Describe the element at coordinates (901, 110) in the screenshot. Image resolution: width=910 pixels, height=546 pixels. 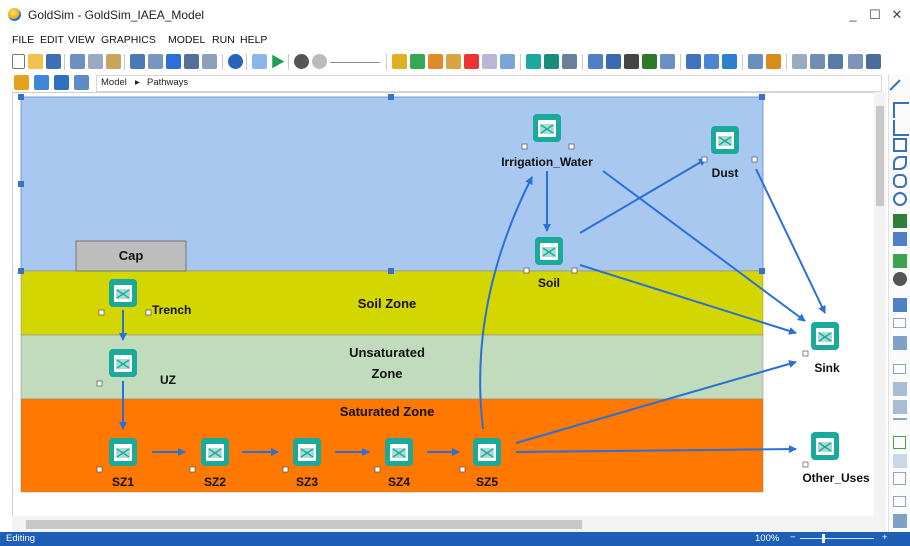
I see `elbow-line-tool-icon` at that location.